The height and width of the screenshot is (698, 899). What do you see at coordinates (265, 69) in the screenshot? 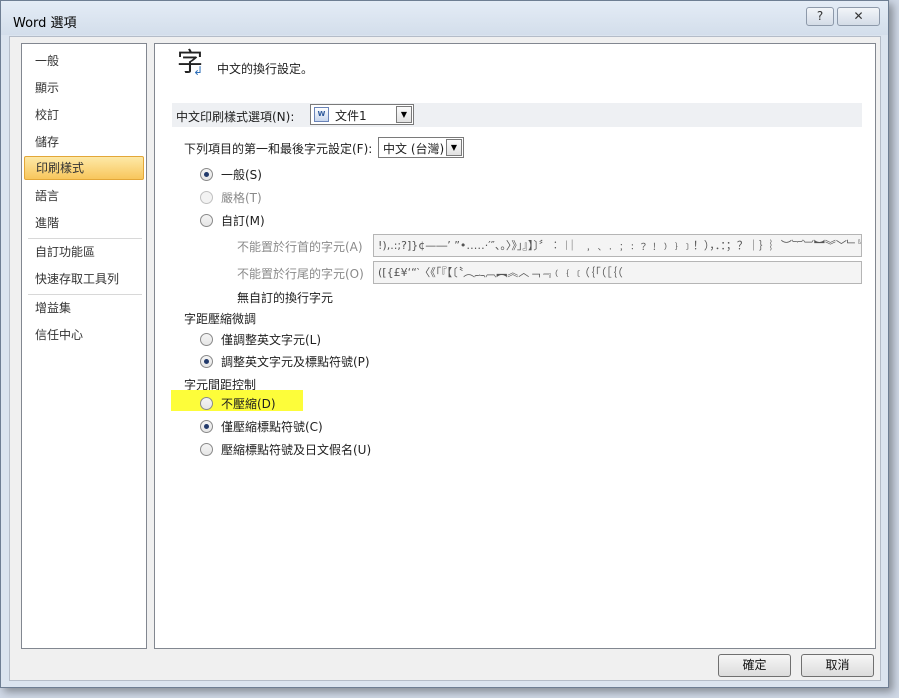
I see `panel-header-text: 中文的換行設定。` at bounding box center [265, 69].